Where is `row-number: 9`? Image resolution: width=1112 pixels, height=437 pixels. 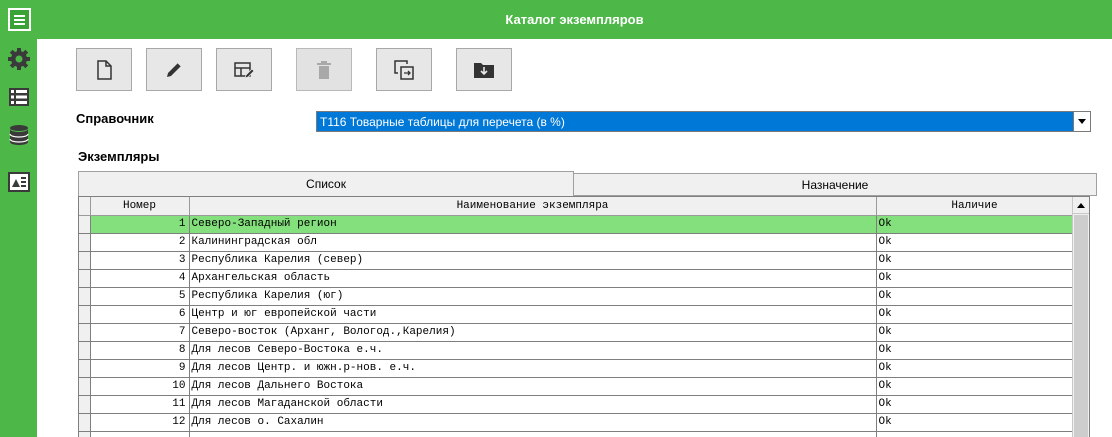
row-number: 9 is located at coordinates (140, 368).